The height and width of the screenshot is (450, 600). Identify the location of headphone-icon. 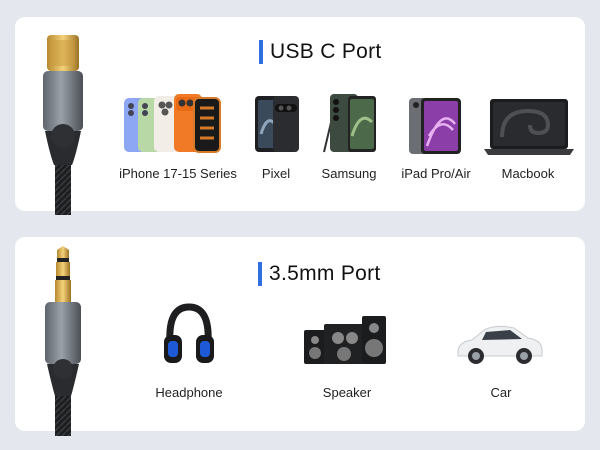
(189, 333).